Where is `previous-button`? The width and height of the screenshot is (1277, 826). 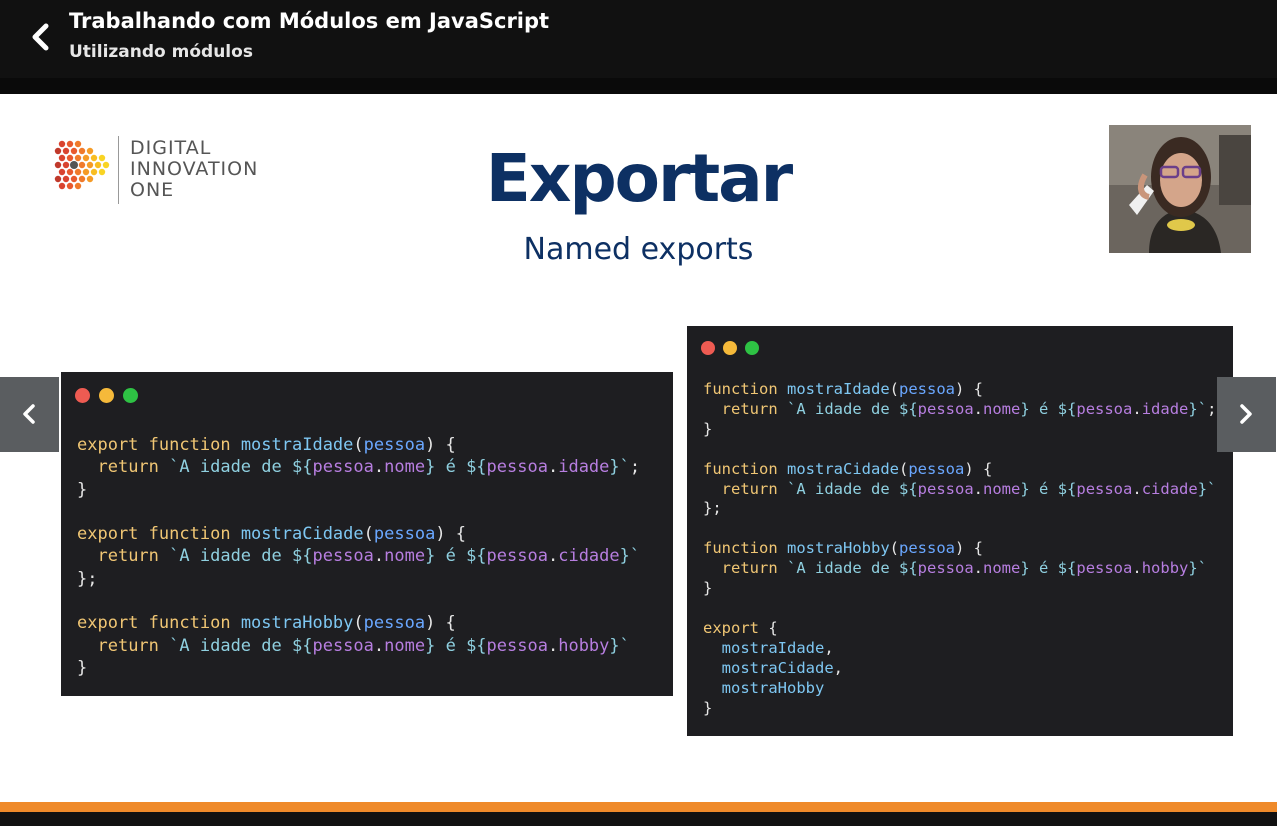 previous-button is located at coordinates (29, 414).